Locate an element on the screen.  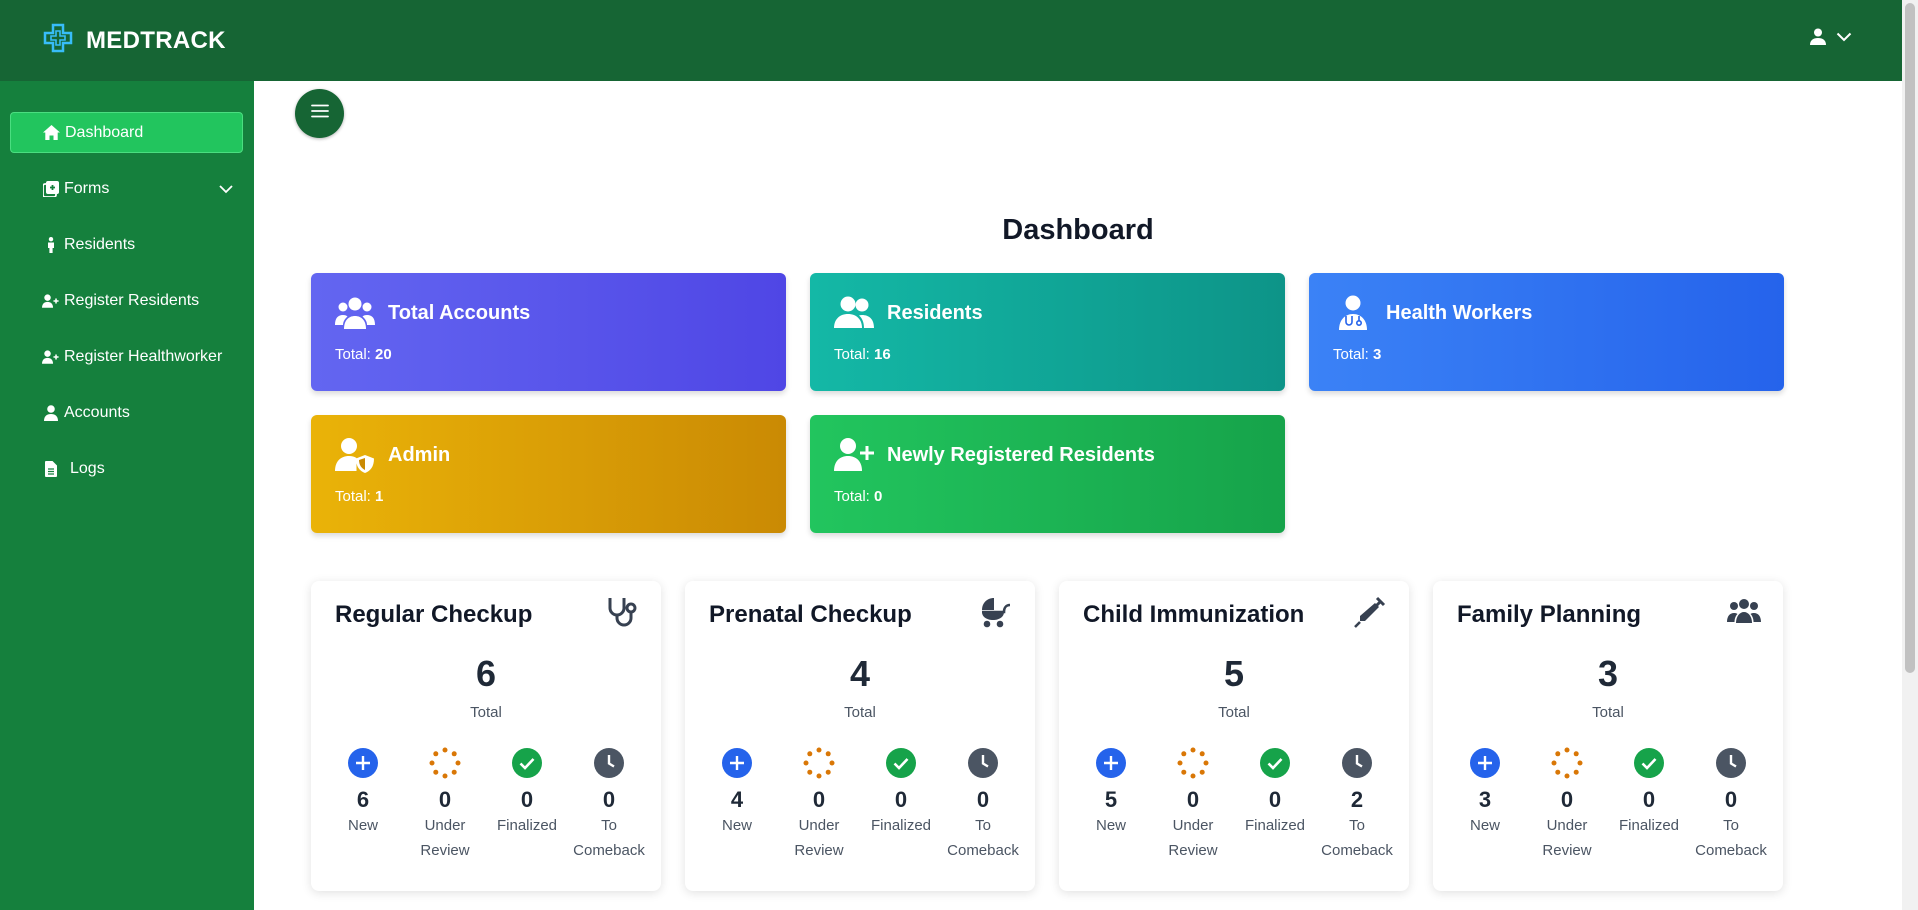
status-new: 5 New is located at coordinates (1111, 792).